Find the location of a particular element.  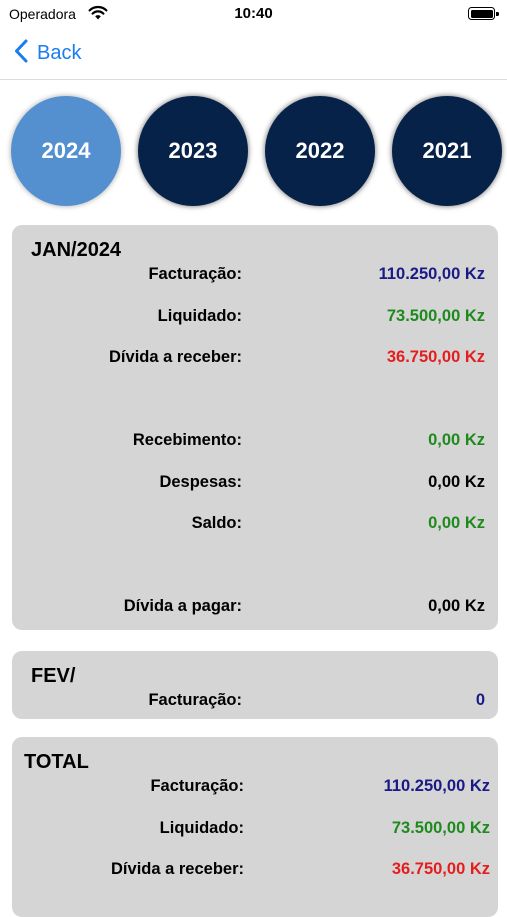

divida-pagar-label: Dívida a pagar: is located at coordinates (182, 606).